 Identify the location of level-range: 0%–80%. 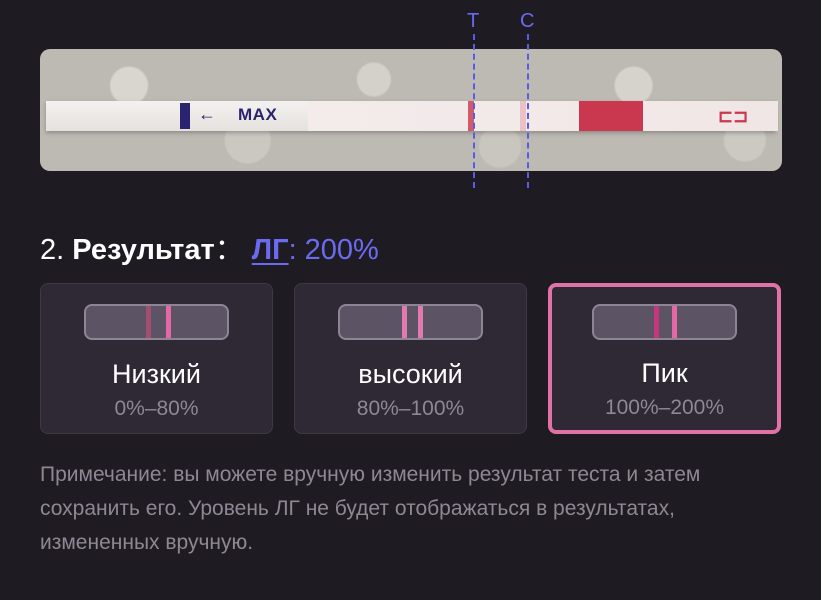
(156, 408).